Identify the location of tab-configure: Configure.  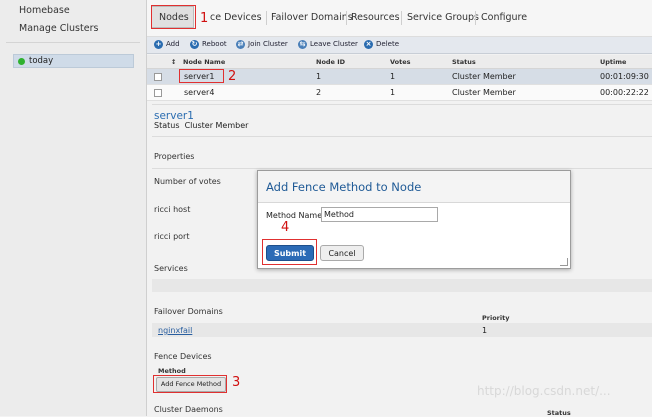
(504, 17).